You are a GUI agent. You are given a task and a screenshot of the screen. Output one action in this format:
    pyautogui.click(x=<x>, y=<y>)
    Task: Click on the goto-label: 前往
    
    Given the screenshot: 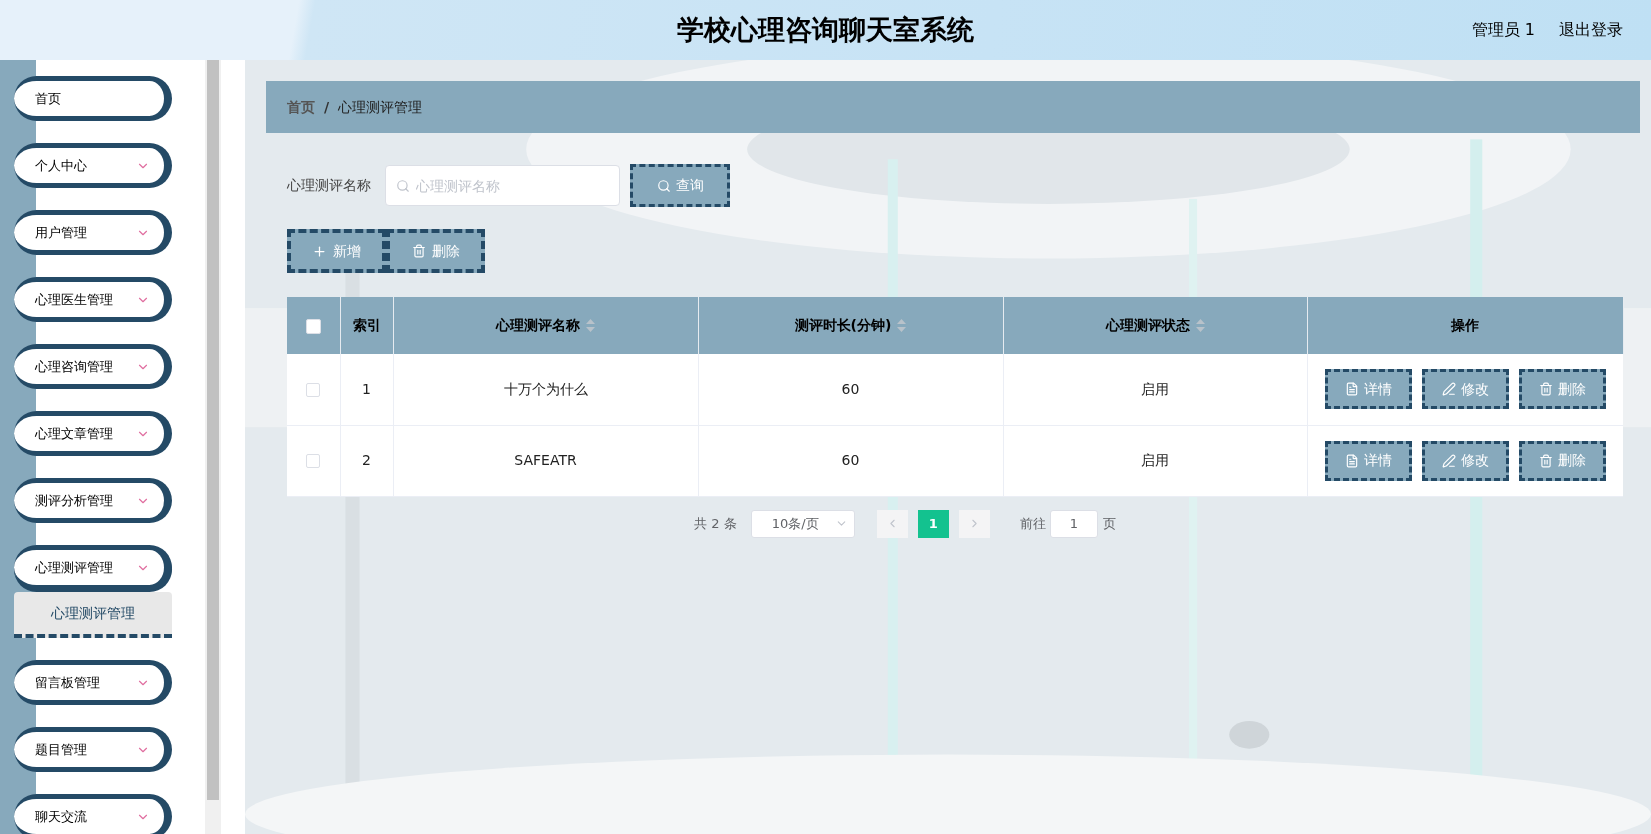 What is the action you would take?
    pyautogui.click(x=1032, y=523)
    